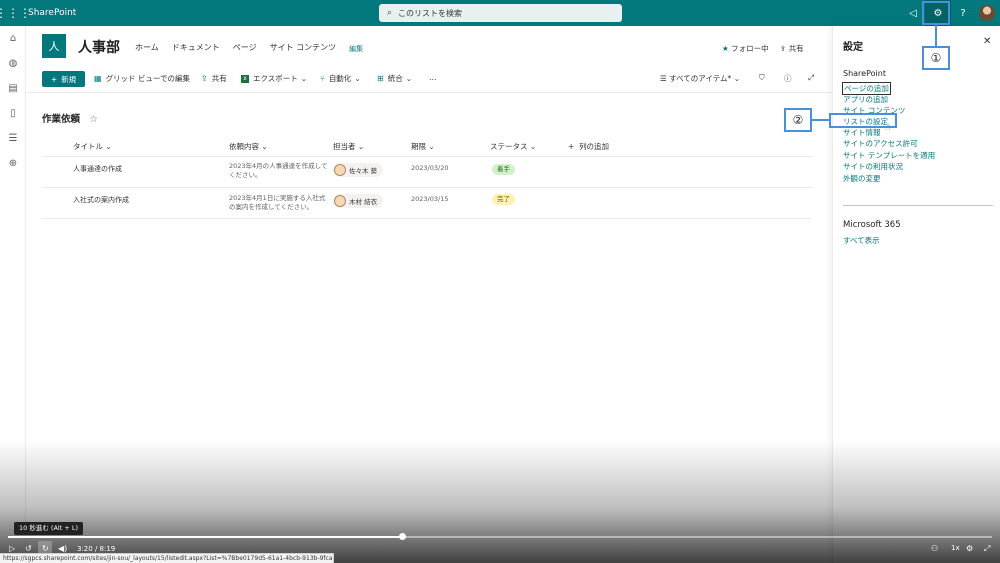 This screenshot has width=1000, height=563. What do you see at coordinates (15, 13) in the screenshot?
I see `app-launcher-icon: ⋮⋮⋮` at bounding box center [15, 13].